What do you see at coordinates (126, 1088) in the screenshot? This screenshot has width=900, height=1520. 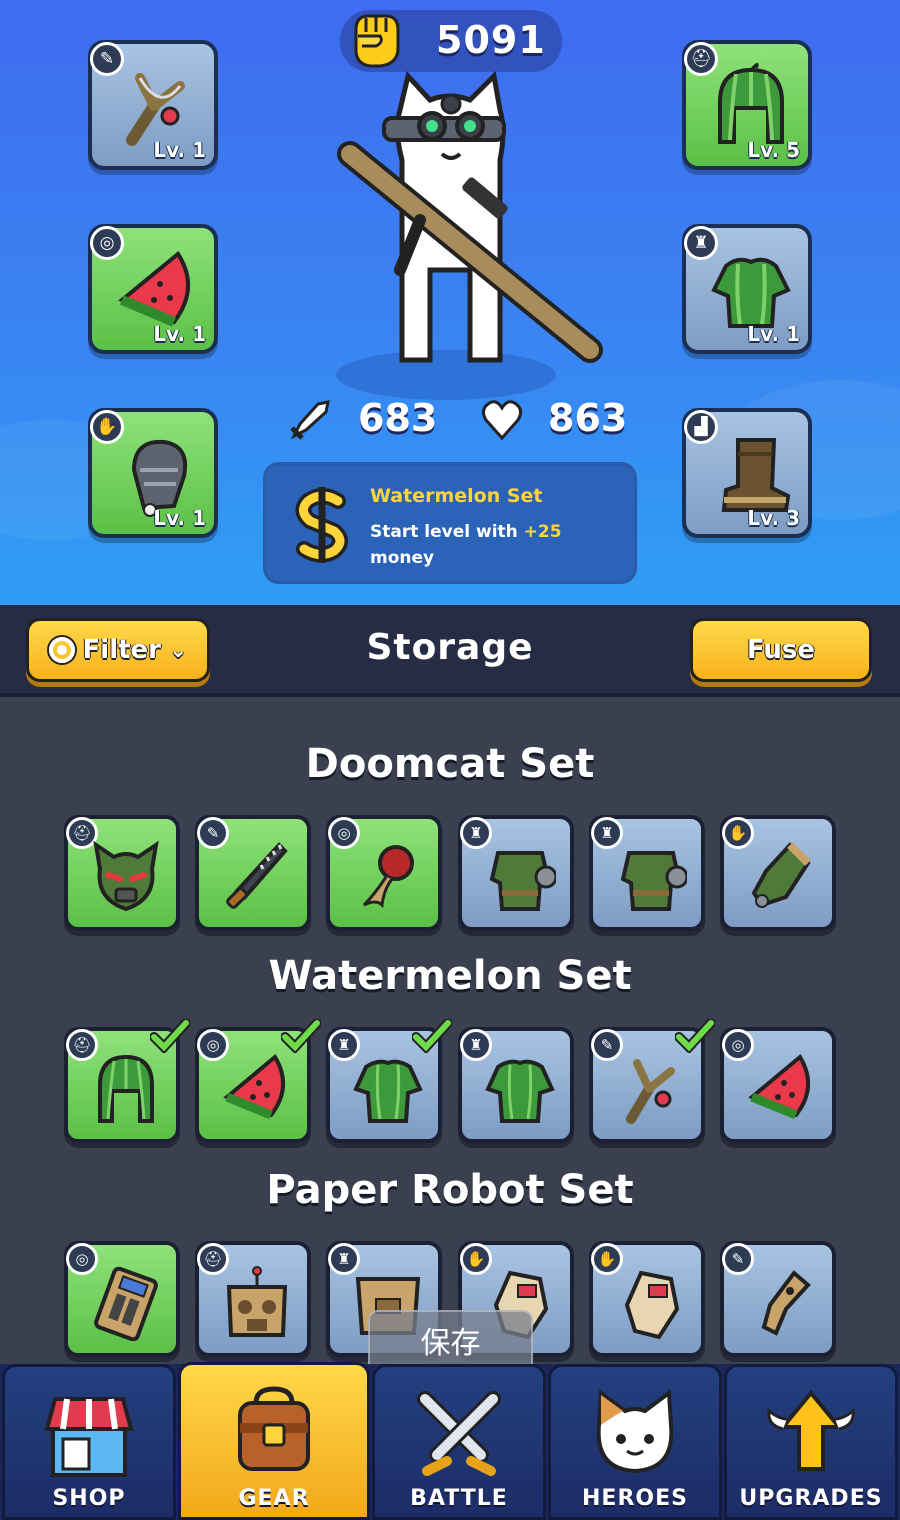 I see `watermelon-helmet-icon` at bounding box center [126, 1088].